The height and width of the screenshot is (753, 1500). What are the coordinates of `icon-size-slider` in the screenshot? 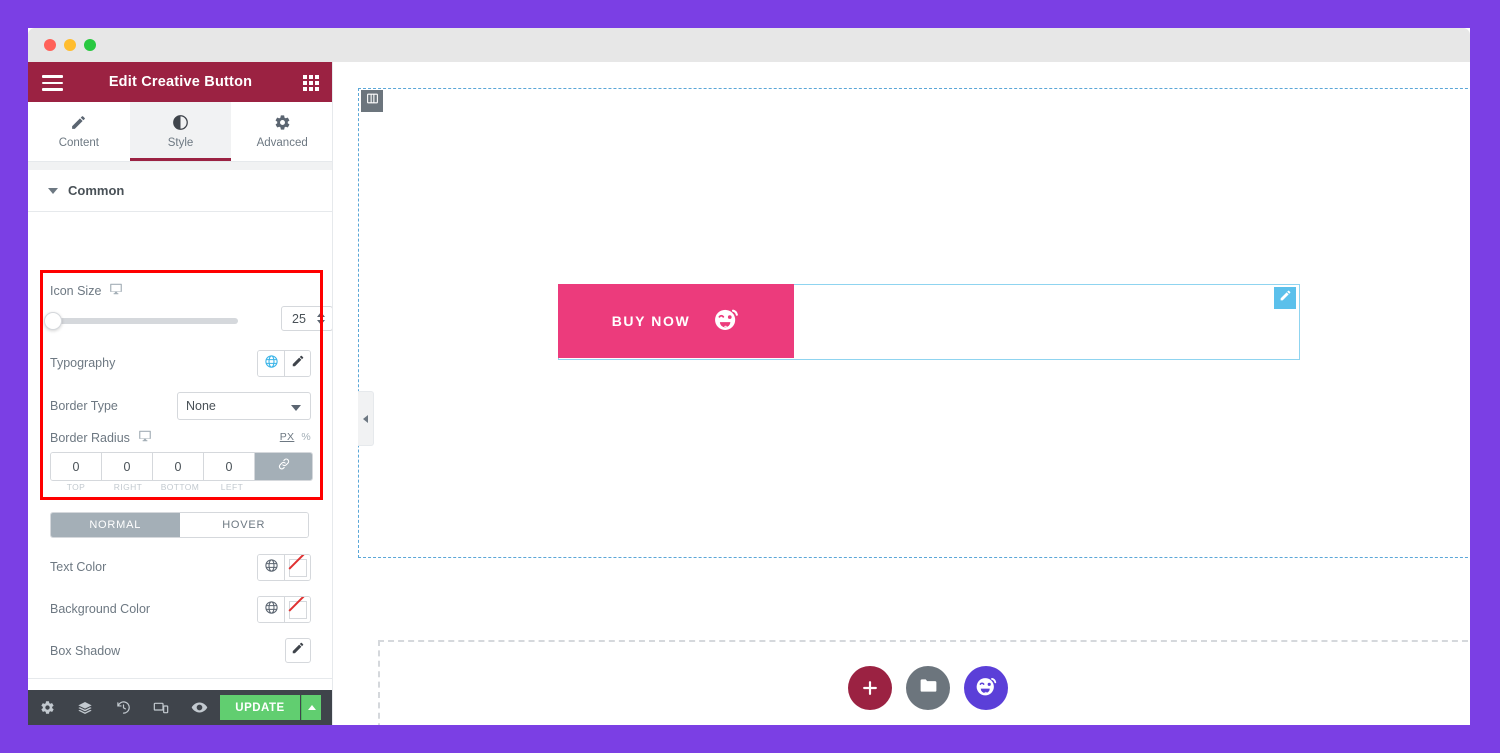 It's located at (141, 321).